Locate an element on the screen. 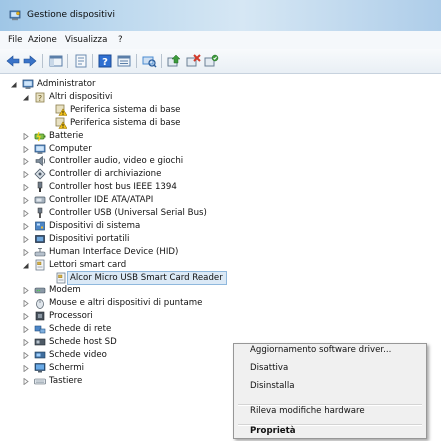  processor-icon is located at coordinates (40, 316).